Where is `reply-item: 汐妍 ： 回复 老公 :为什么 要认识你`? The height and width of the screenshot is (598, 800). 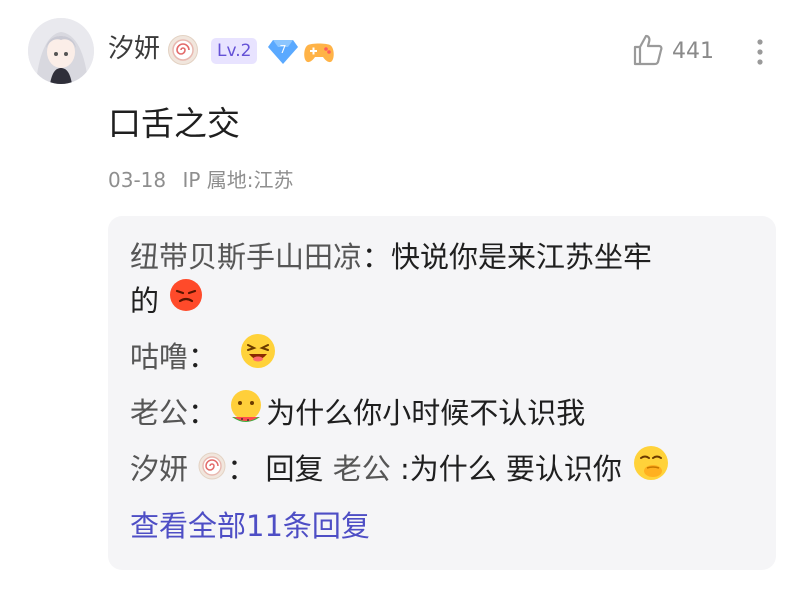 reply-item: 汐妍 ： 回复 老公 :为什么 要认识你 is located at coordinates (400, 471).